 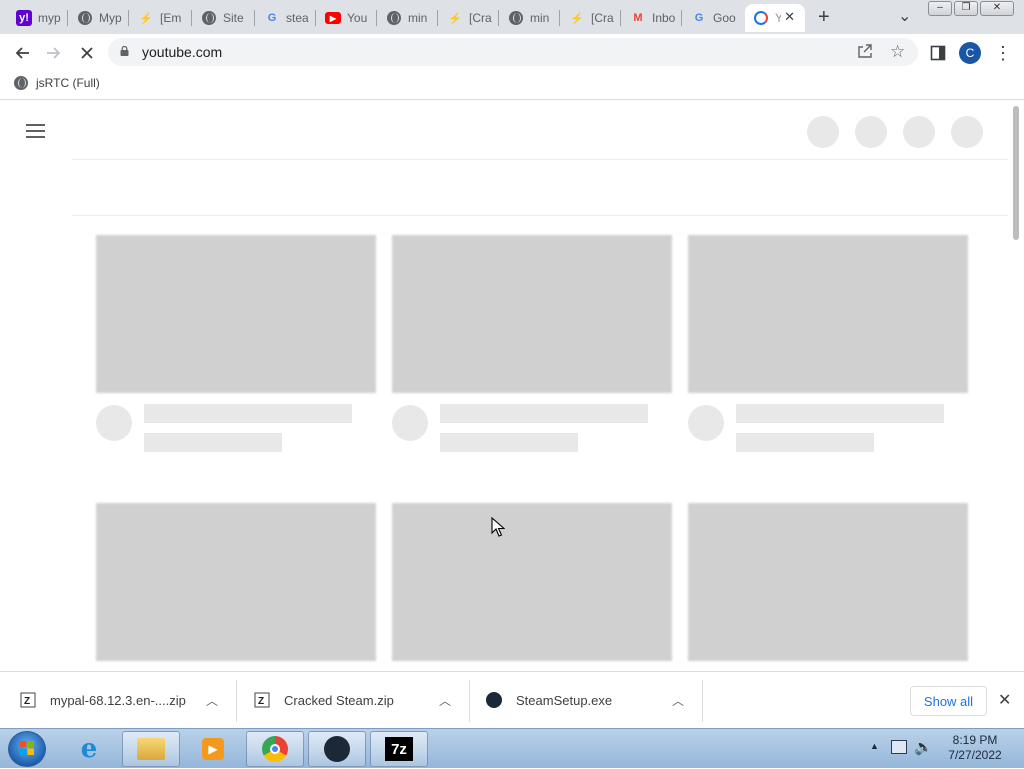 I want to click on 7zip-icon: 7z, so click(x=399, y=749).